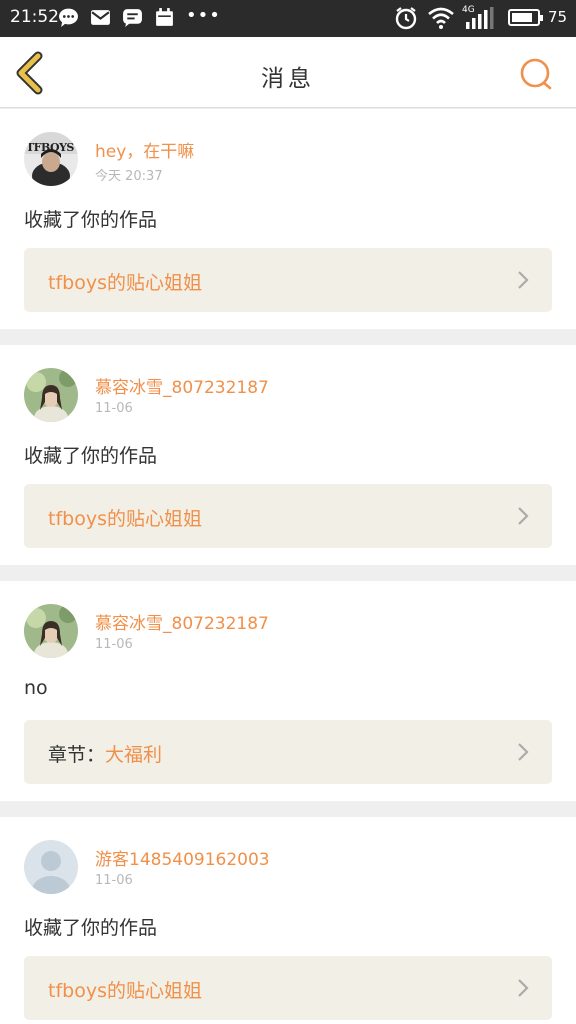  What do you see at coordinates (129, 176) in the screenshot?
I see `timestamp: 今天 20:37` at bounding box center [129, 176].